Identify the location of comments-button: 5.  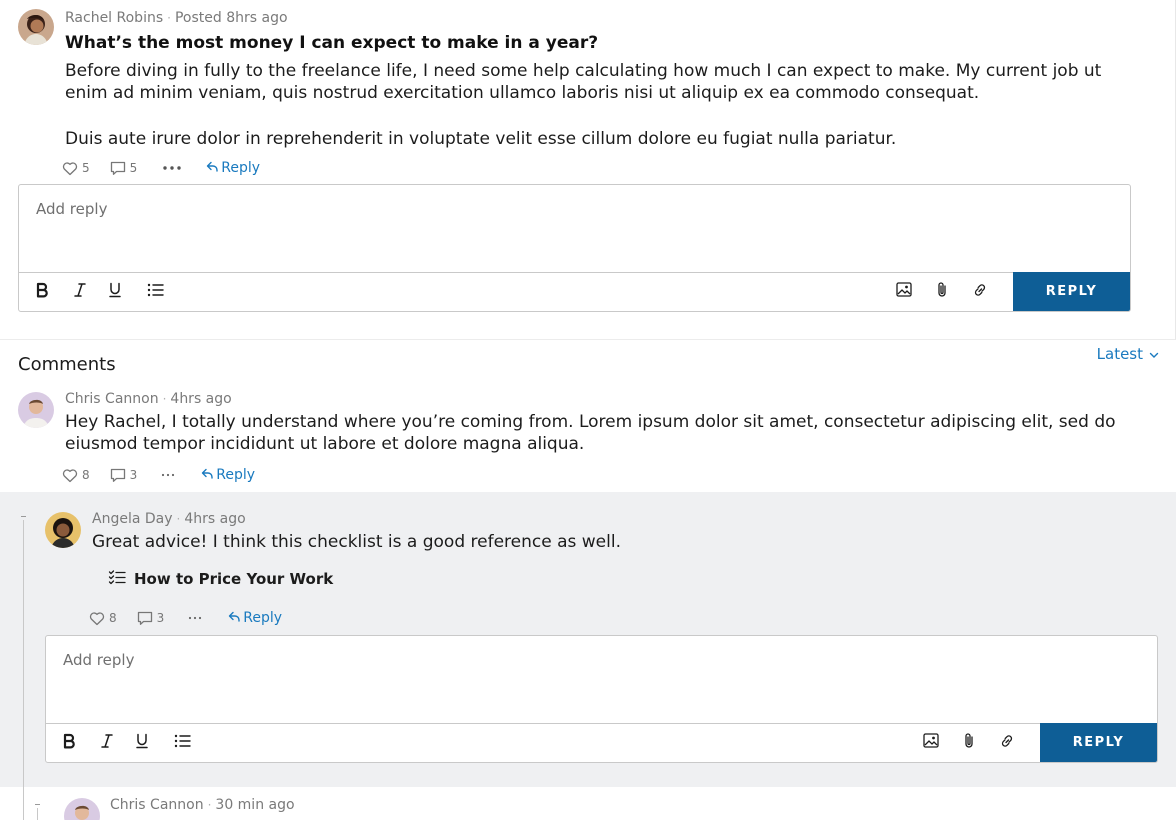
(123, 168).